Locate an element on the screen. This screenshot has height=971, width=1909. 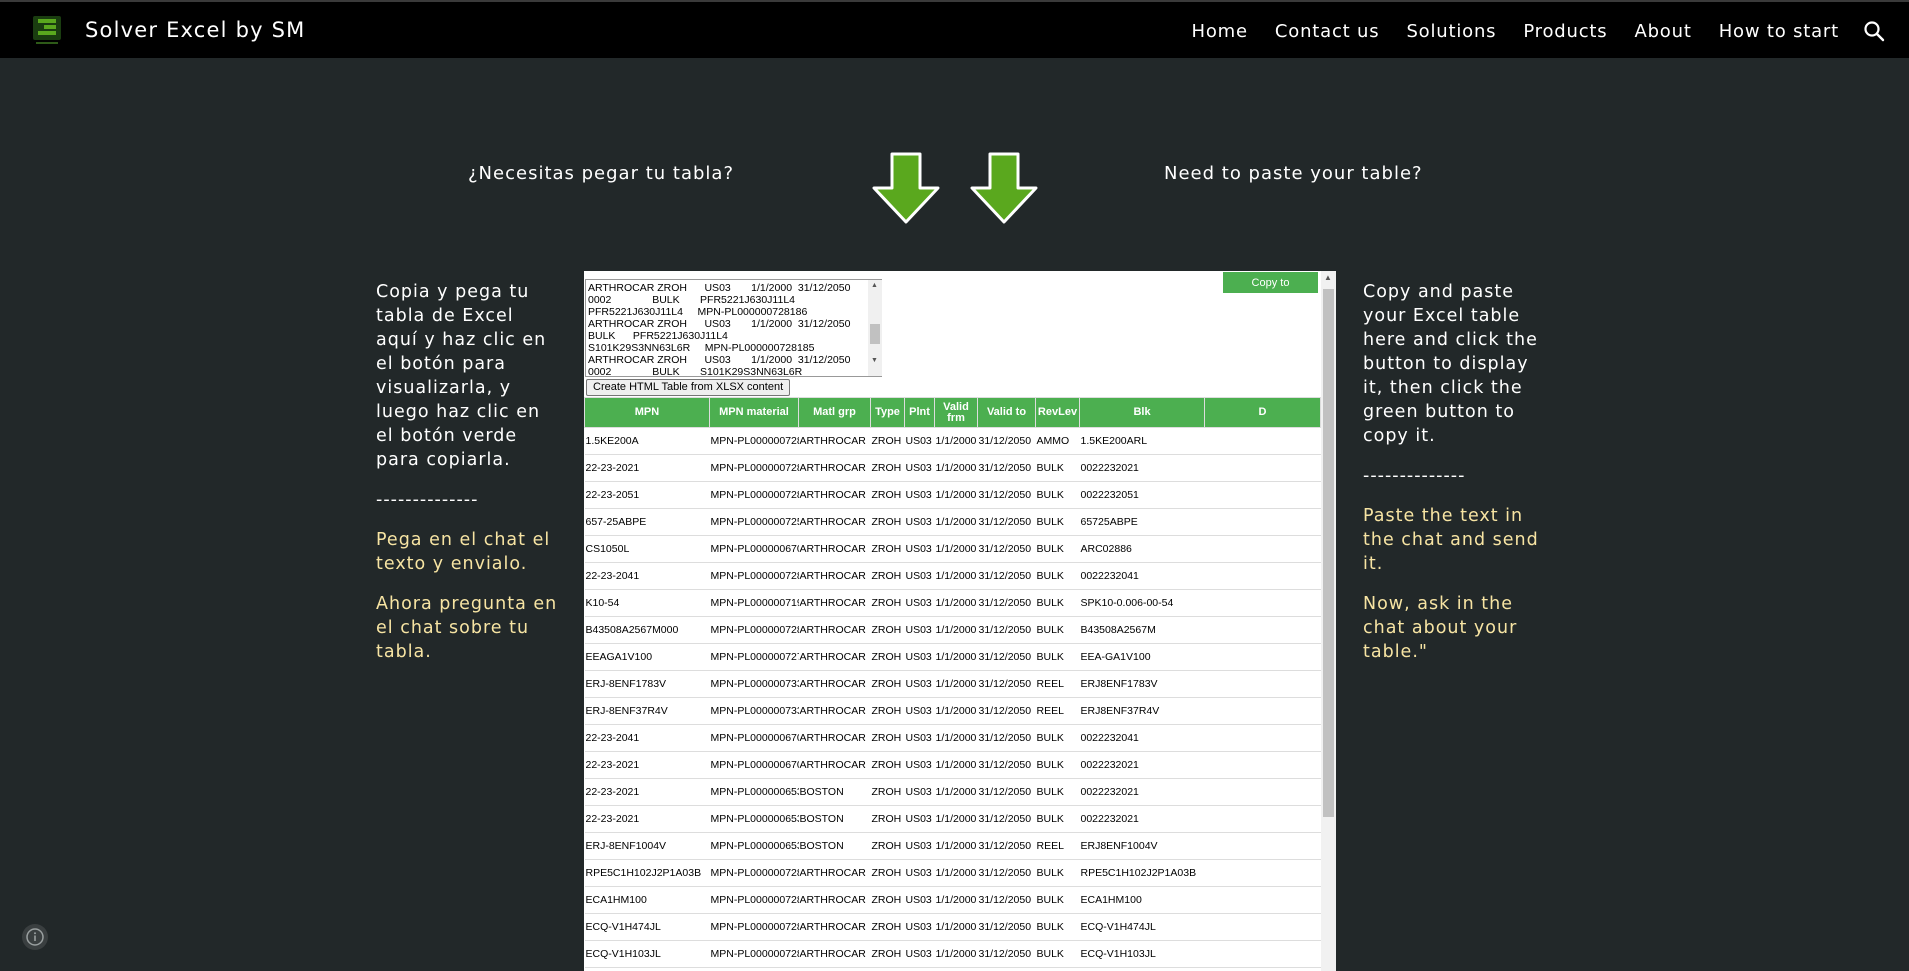
textarea-scrollbar-thumb is located at coordinates (875, 334).